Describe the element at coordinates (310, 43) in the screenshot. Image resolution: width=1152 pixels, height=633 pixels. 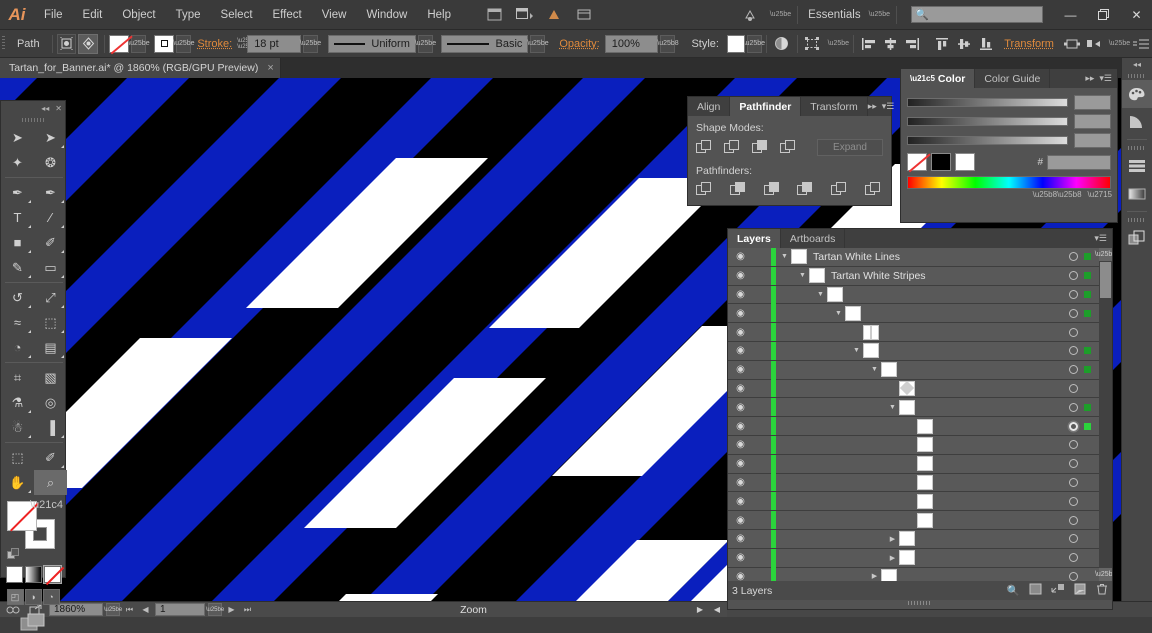
I see `stroke-weight-dropdown-icon: \u25be` at that location.